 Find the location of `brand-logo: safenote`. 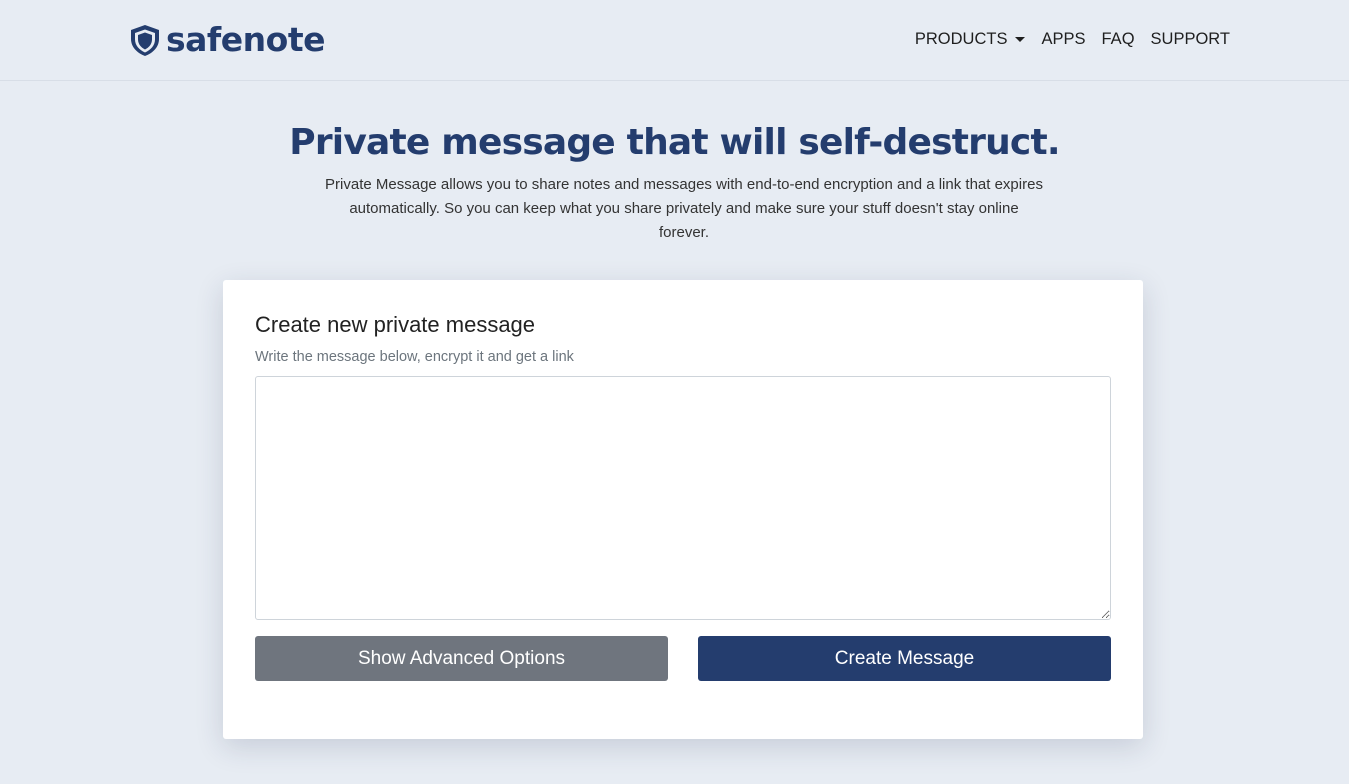

brand-logo: safenote is located at coordinates (226, 40).